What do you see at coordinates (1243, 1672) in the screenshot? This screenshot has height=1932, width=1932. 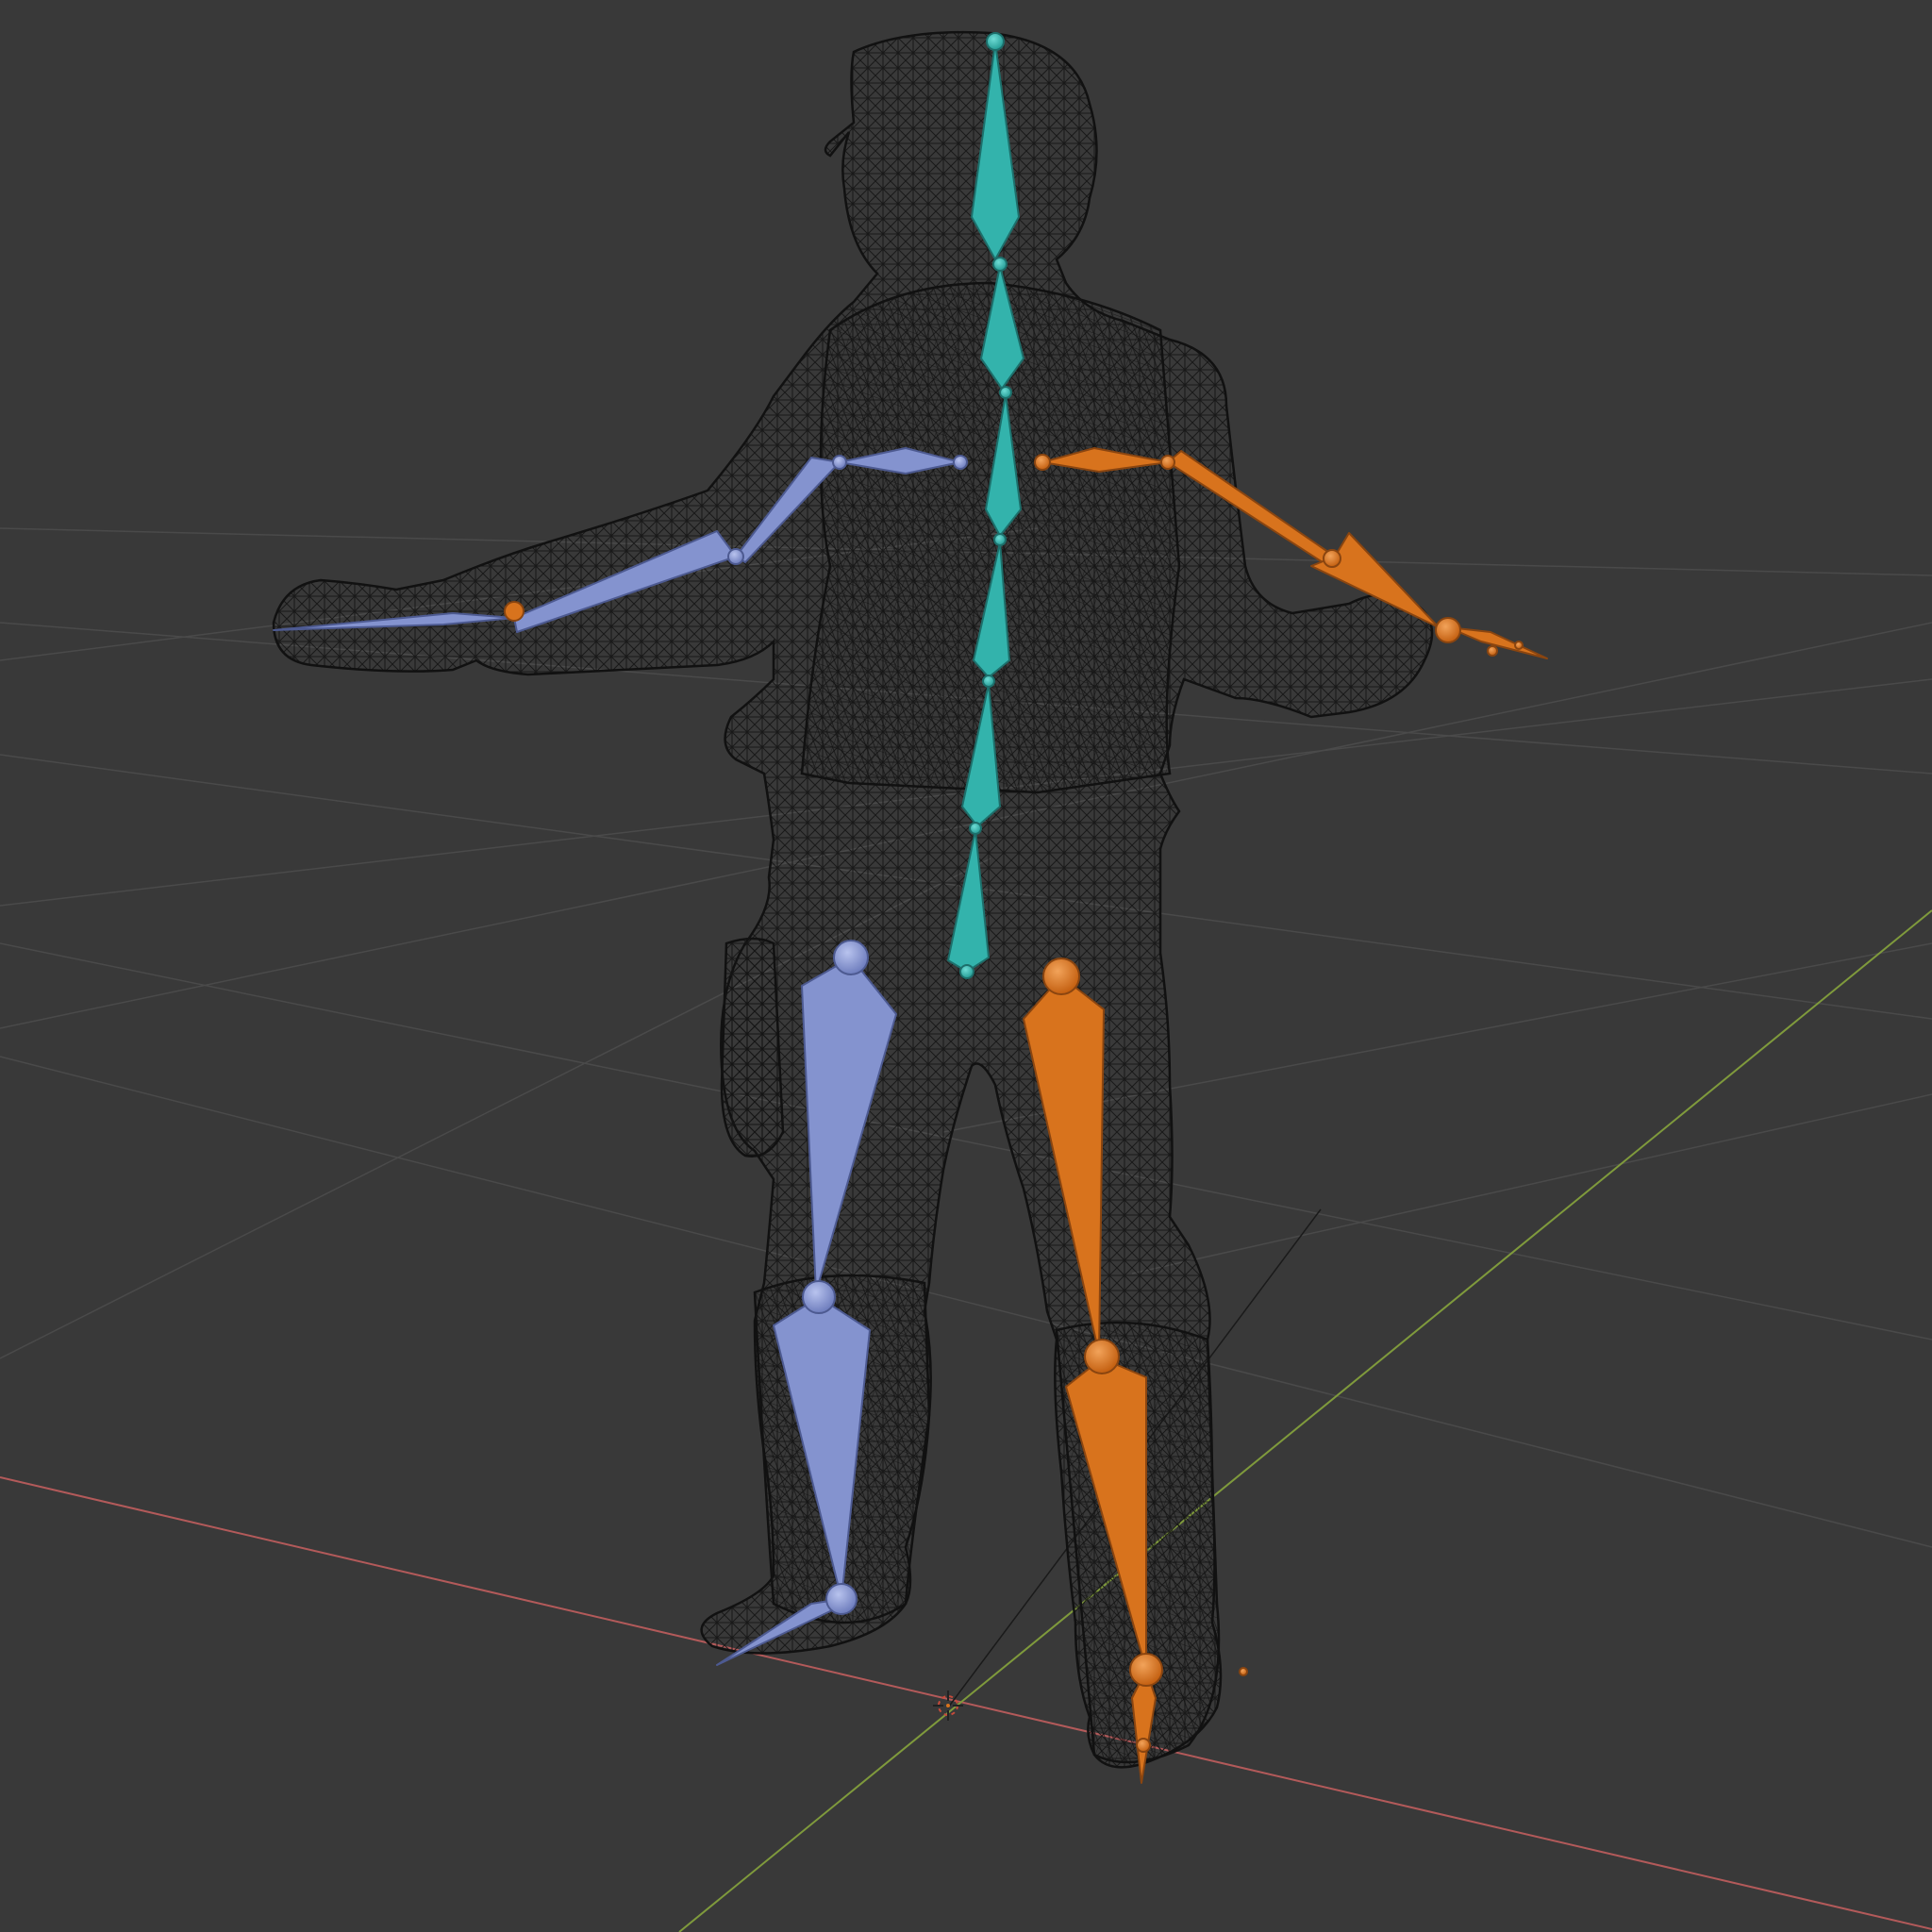 I see `joint-heel-r` at bounding box center [1243, 1672].